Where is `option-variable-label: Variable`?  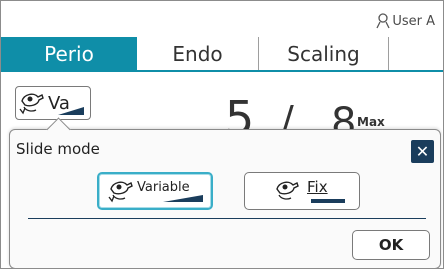
option-variable-label: Variable is located at coordinates (163, 187).